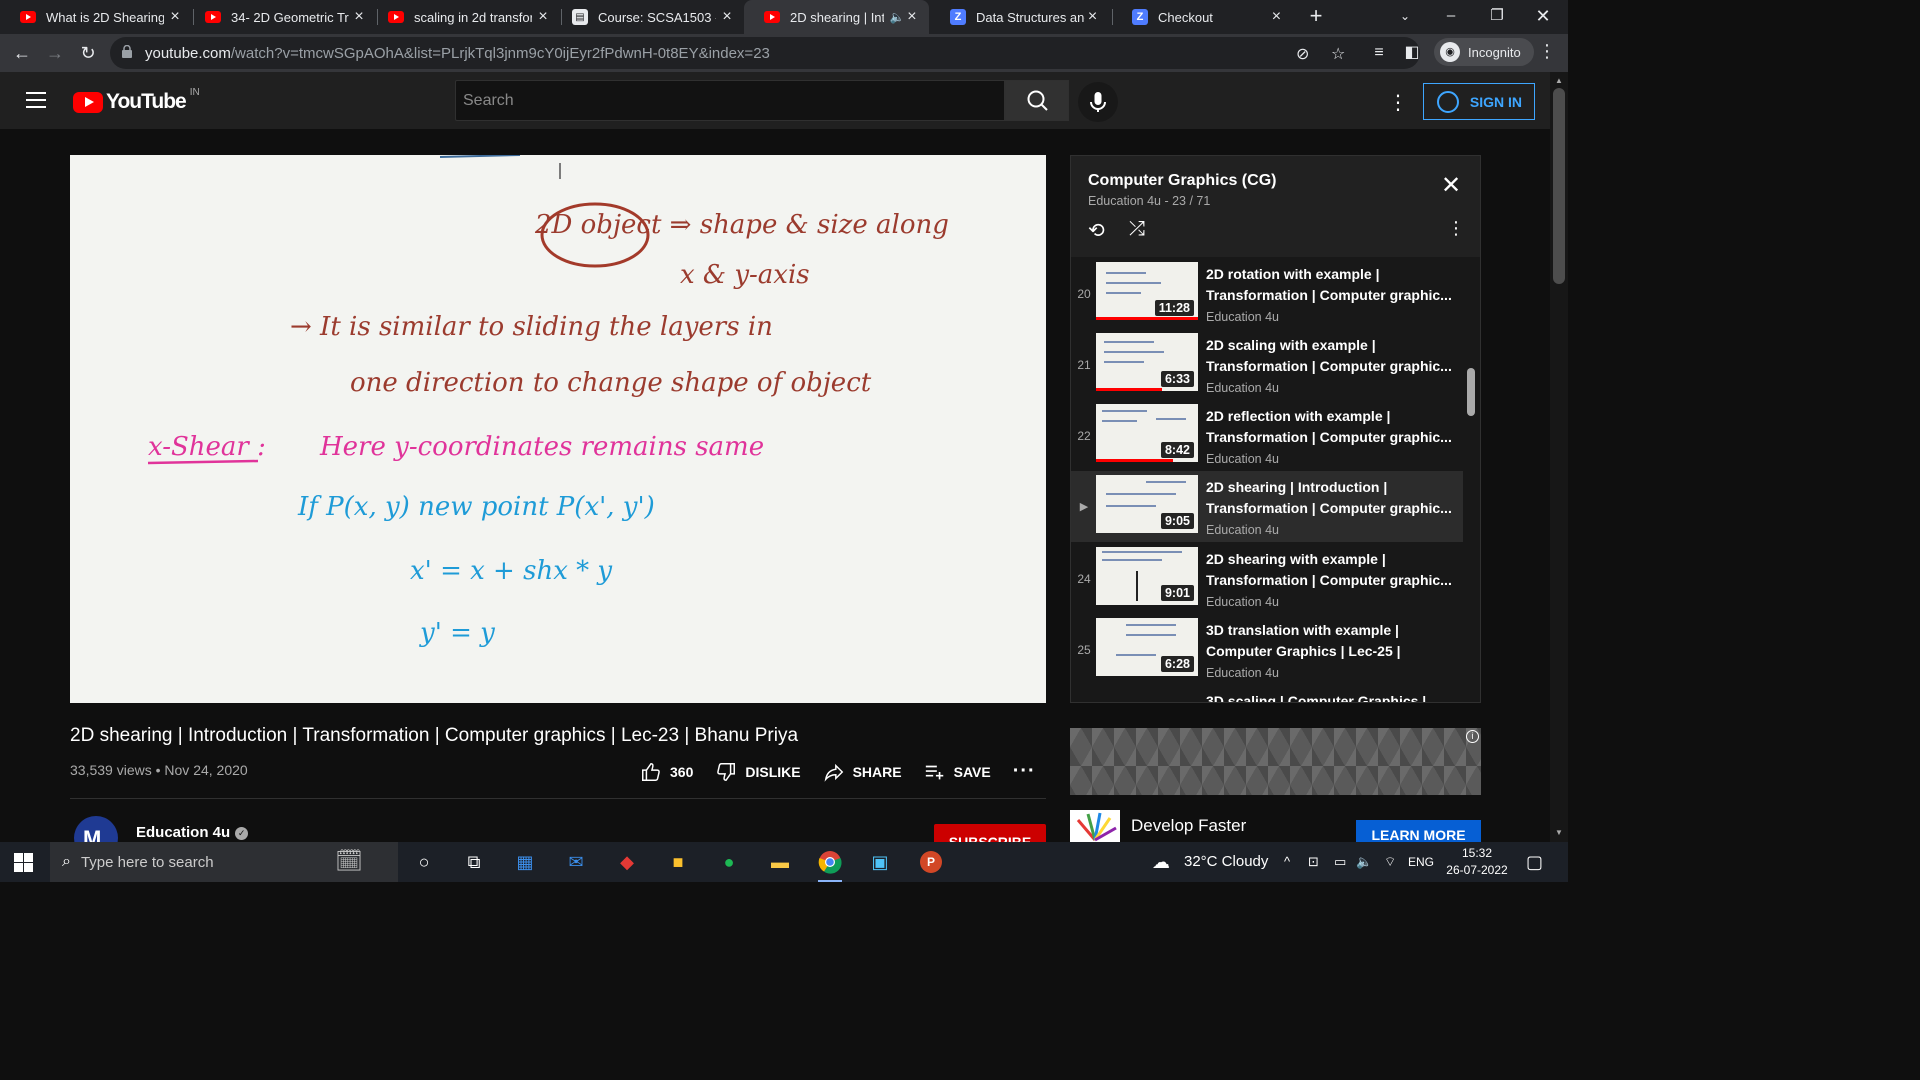 The image size is (1920, 1080). What do you see at coordinates (1471, 392) in the screenshot?
I see `playlist-scrollbar-thumb` at bounding box center [1471, 392].